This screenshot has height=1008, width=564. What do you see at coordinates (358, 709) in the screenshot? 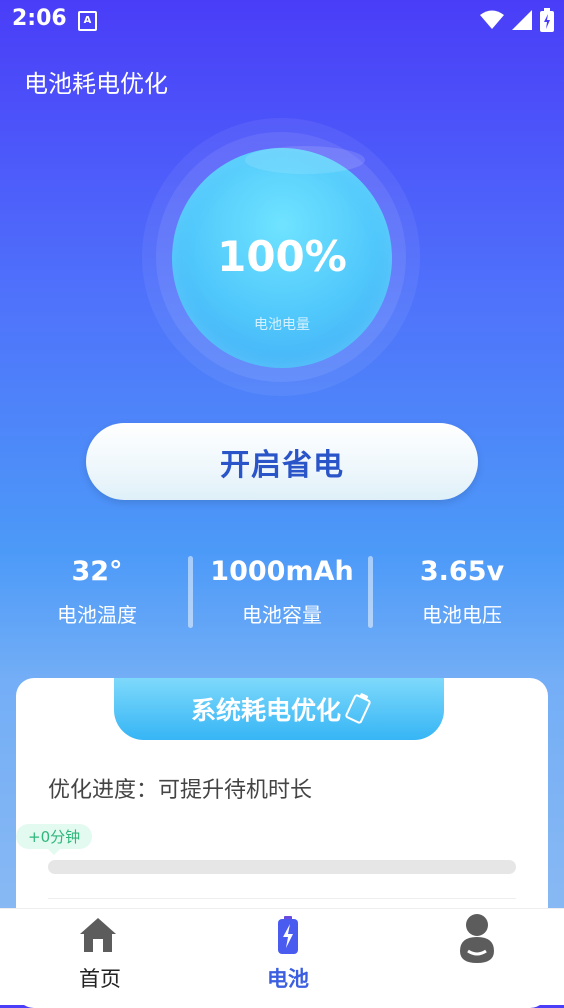
I see `battery-tilt-icon` at bounding box center [358, 709].